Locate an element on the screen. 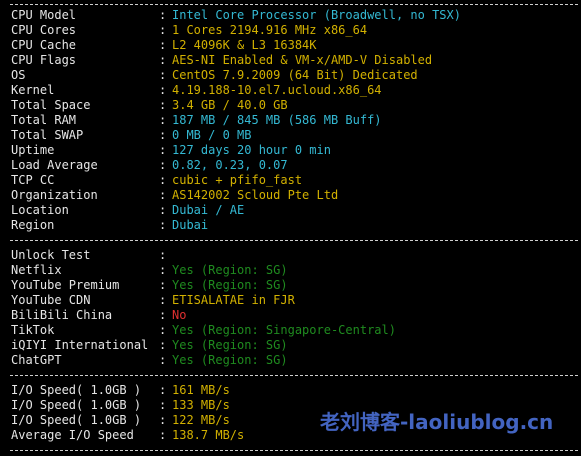 The image size is (581, 456). row-label: YouTube Premium is located at coordinates (65, 285).